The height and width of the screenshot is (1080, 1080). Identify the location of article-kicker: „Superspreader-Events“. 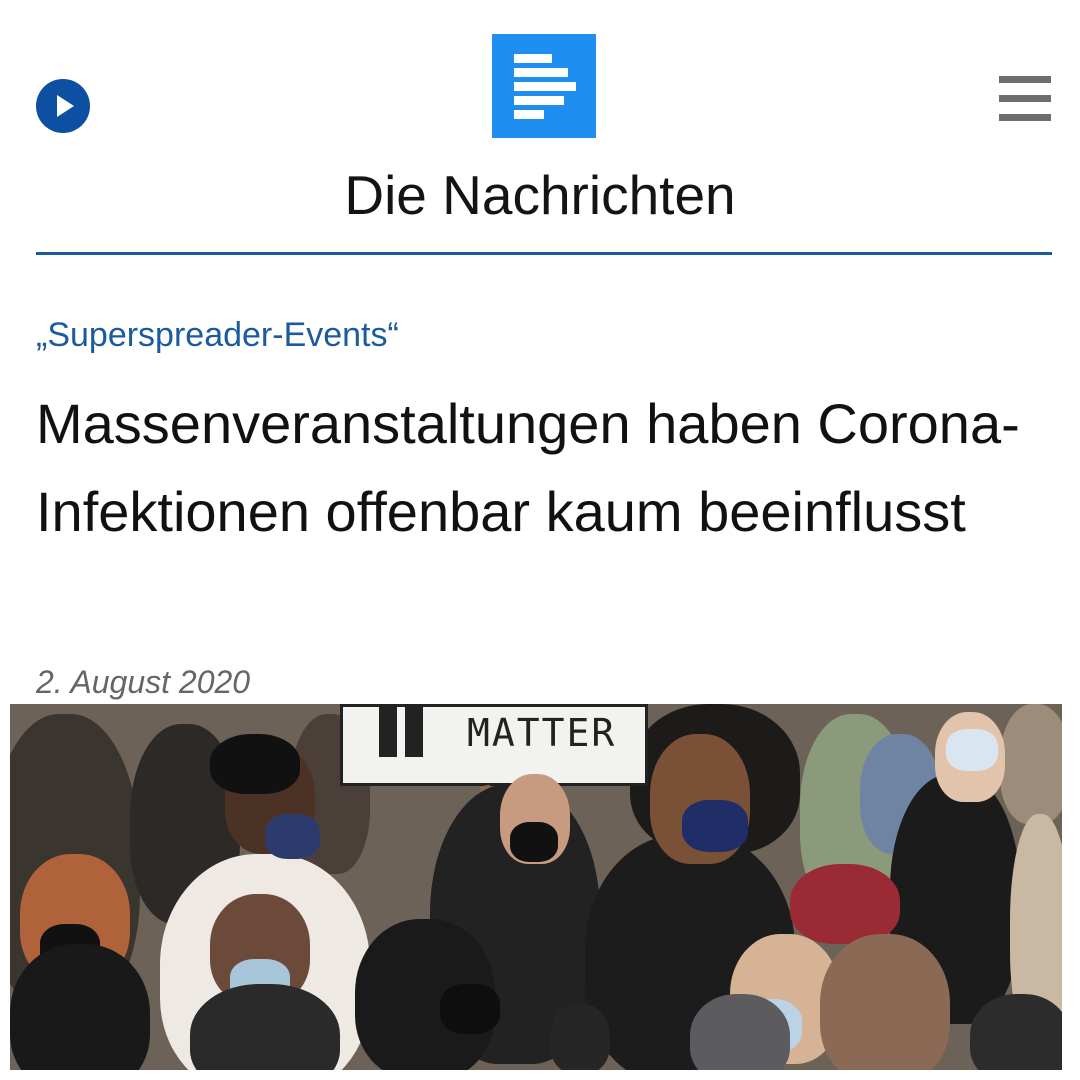
(217, 335).